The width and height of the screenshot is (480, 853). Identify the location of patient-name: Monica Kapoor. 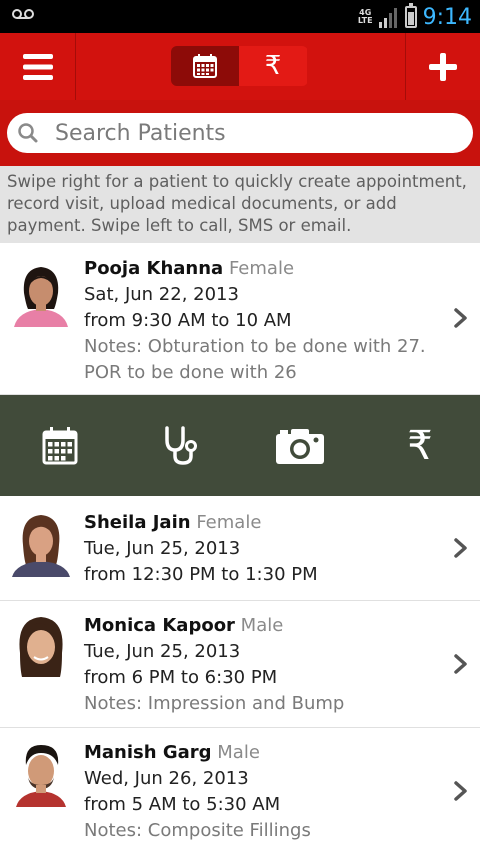
(159, 625).